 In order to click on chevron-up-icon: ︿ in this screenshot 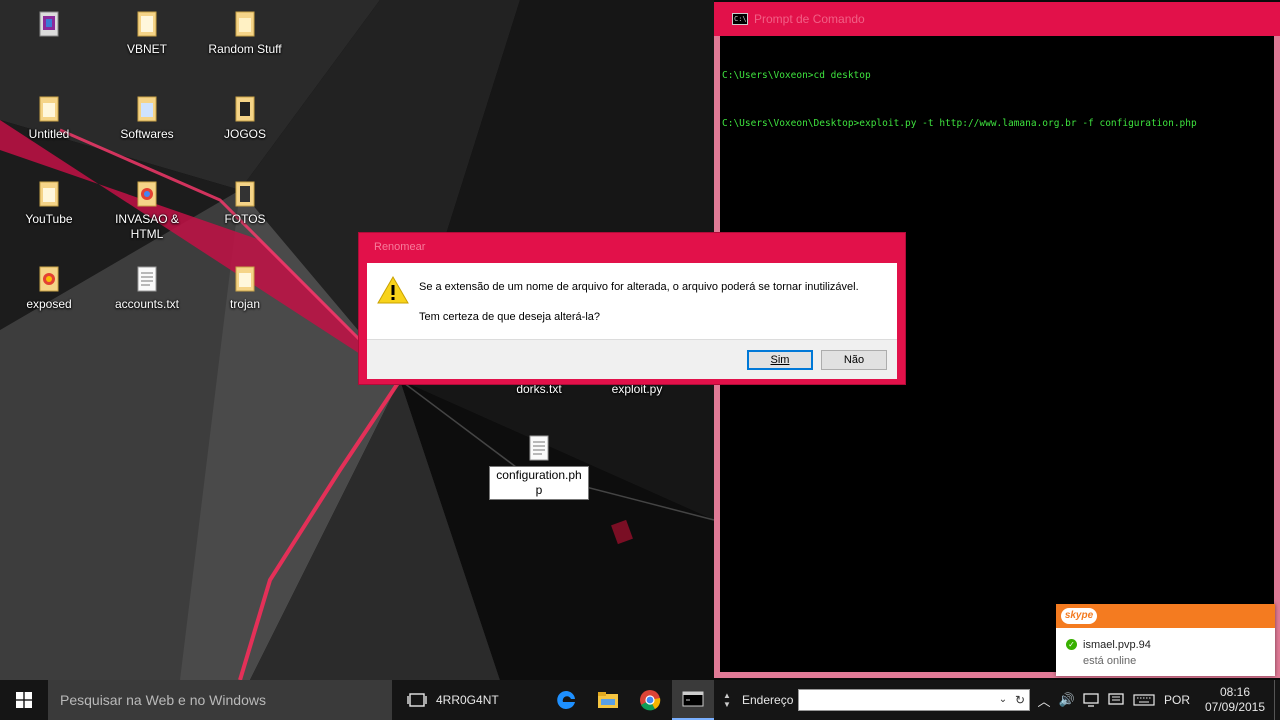, I will do `click(1044, 701)`.